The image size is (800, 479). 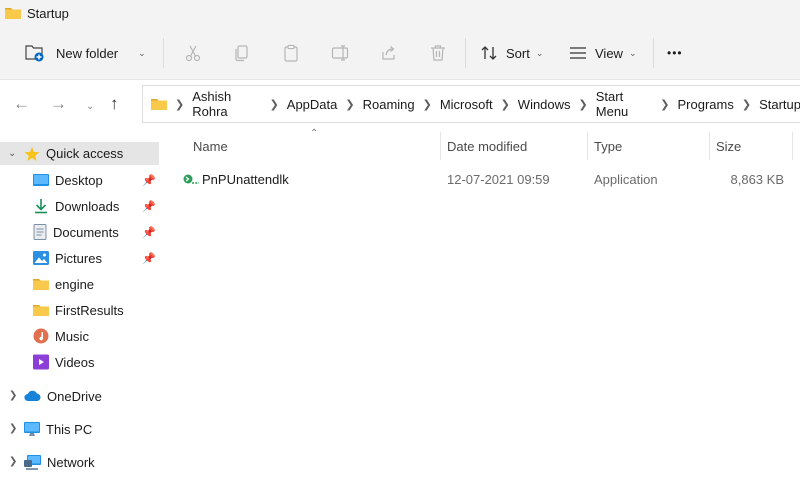 I want to click on sidebar-item-label: OneDrive, so click(x=74, y=396).